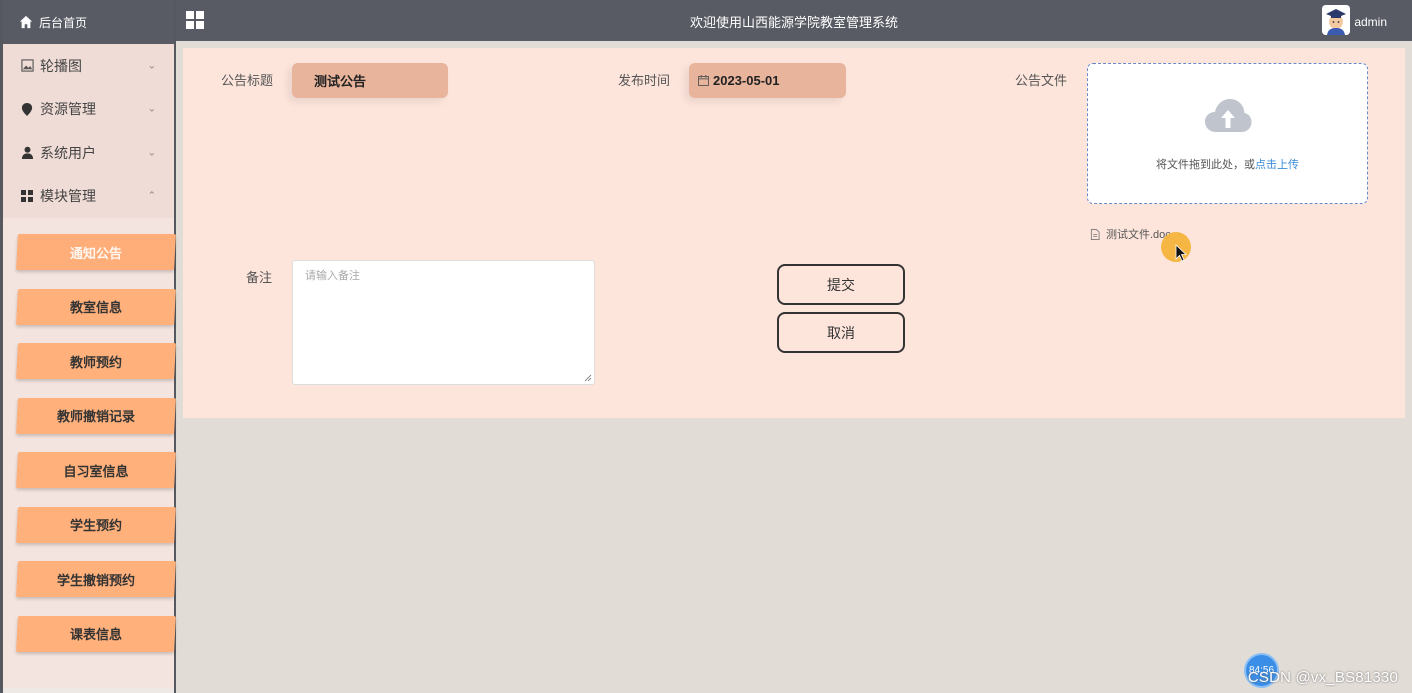  What do you see at coordinates (27, 196) in the screenshot?
I see `grid-icon` at bounding box center [27, 196].